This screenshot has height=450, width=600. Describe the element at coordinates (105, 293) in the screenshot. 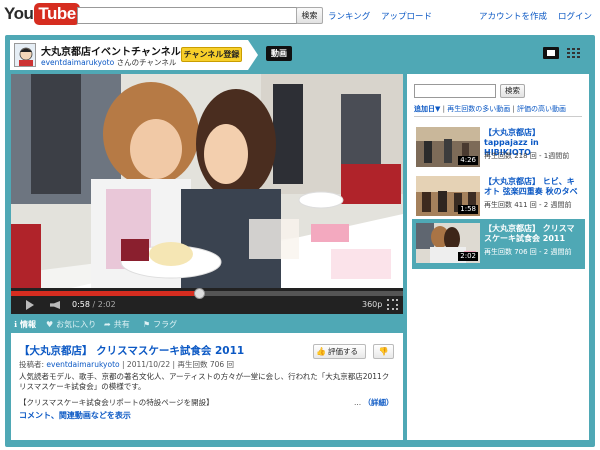

I see `progress-bar-fill` at that location.